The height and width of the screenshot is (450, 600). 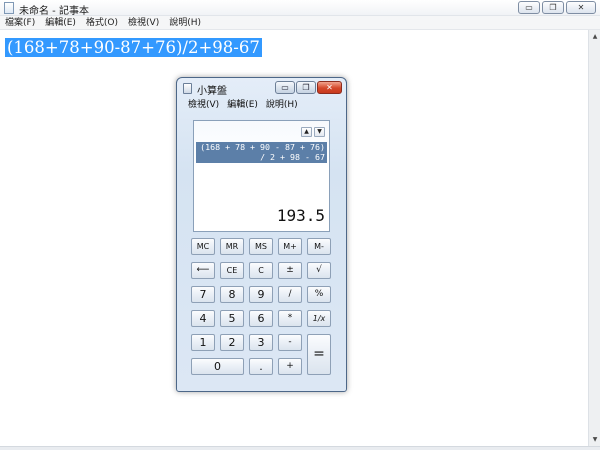 I want to click on percent-button: %, so click(x=319, y=294).